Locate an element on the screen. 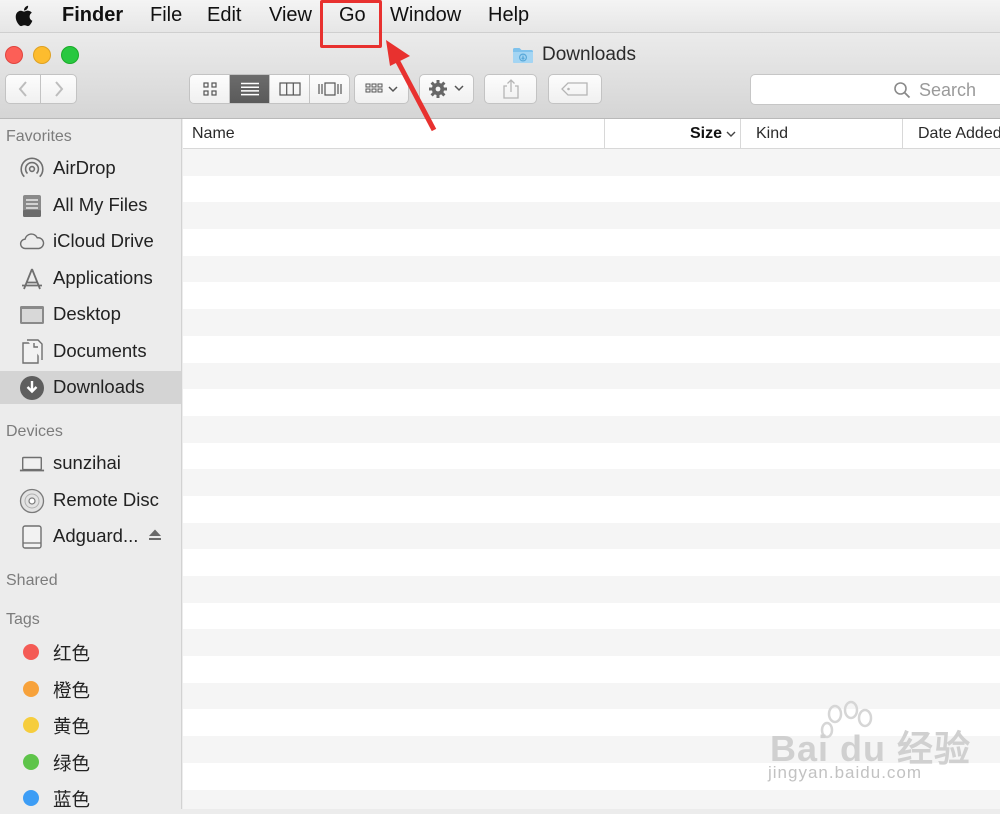 The height and width of the screenshot is (814, 1000). tags-button is located at coordinates (575, 89).